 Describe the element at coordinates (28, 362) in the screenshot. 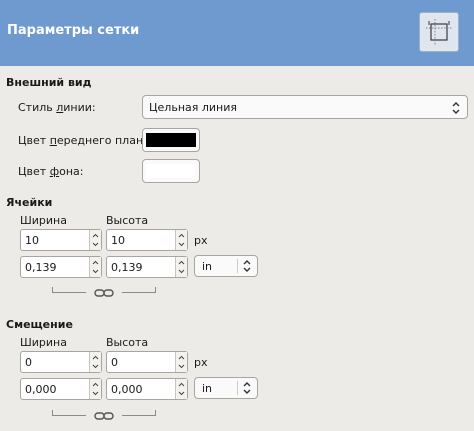

I see `offset-width-value: 0` at that location.